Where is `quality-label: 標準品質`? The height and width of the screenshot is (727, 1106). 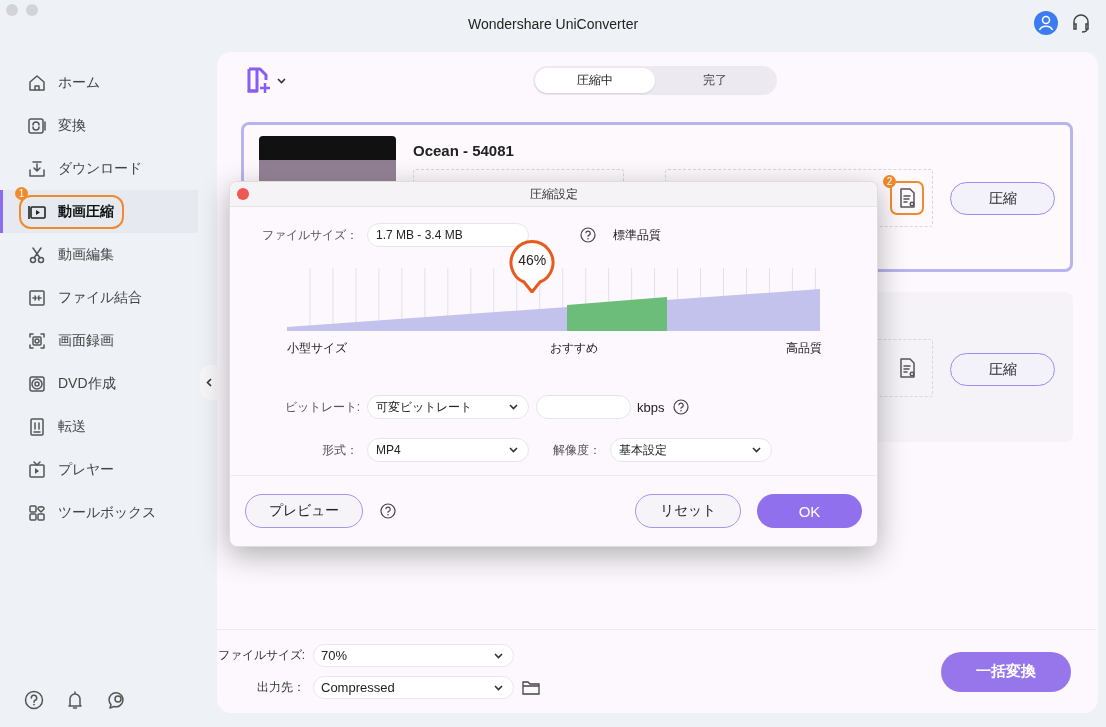 quality-label: 標準品質 is located at coordinates (637, 235).